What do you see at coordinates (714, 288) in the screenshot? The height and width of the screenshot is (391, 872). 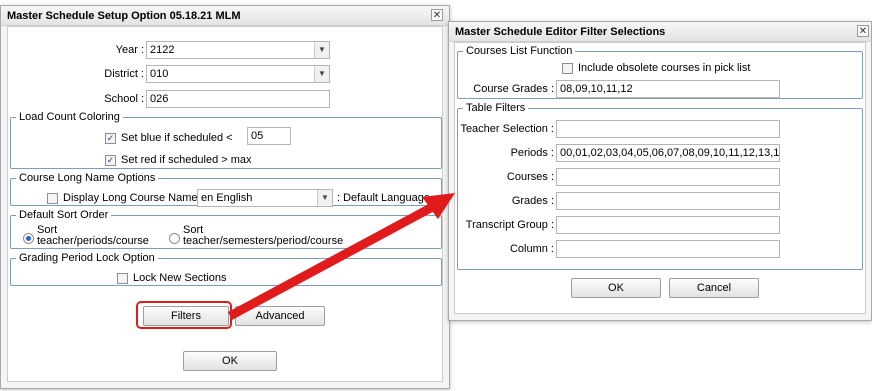 I see `filter-cancel-button: Cancel` at bounding box center [714, 288].